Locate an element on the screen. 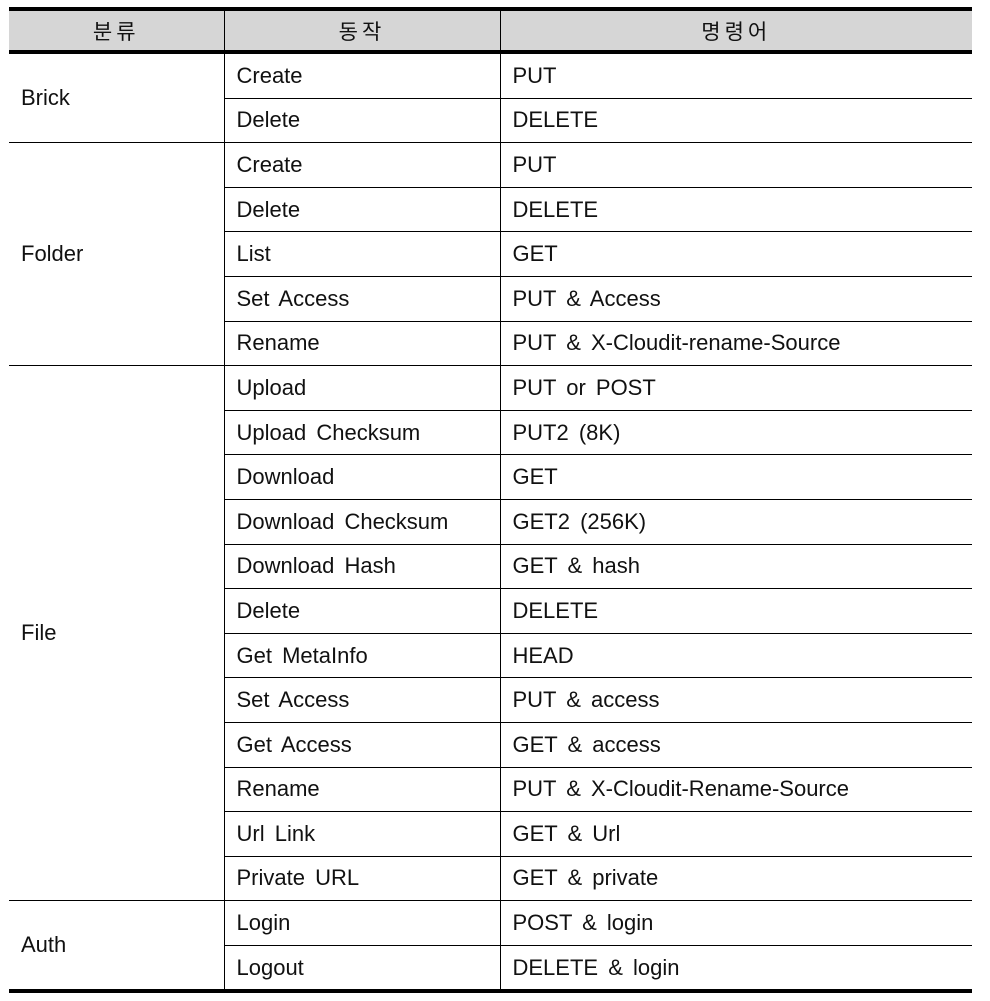 This screenshot has width=990, height=1001. table-row: Brick Create PUT is located at coordinates (490, 81).